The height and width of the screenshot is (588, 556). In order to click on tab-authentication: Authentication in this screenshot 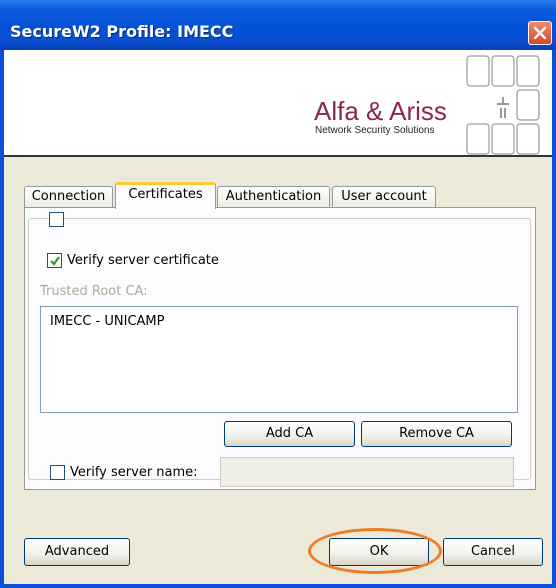, I will do `click(273, 197)`.